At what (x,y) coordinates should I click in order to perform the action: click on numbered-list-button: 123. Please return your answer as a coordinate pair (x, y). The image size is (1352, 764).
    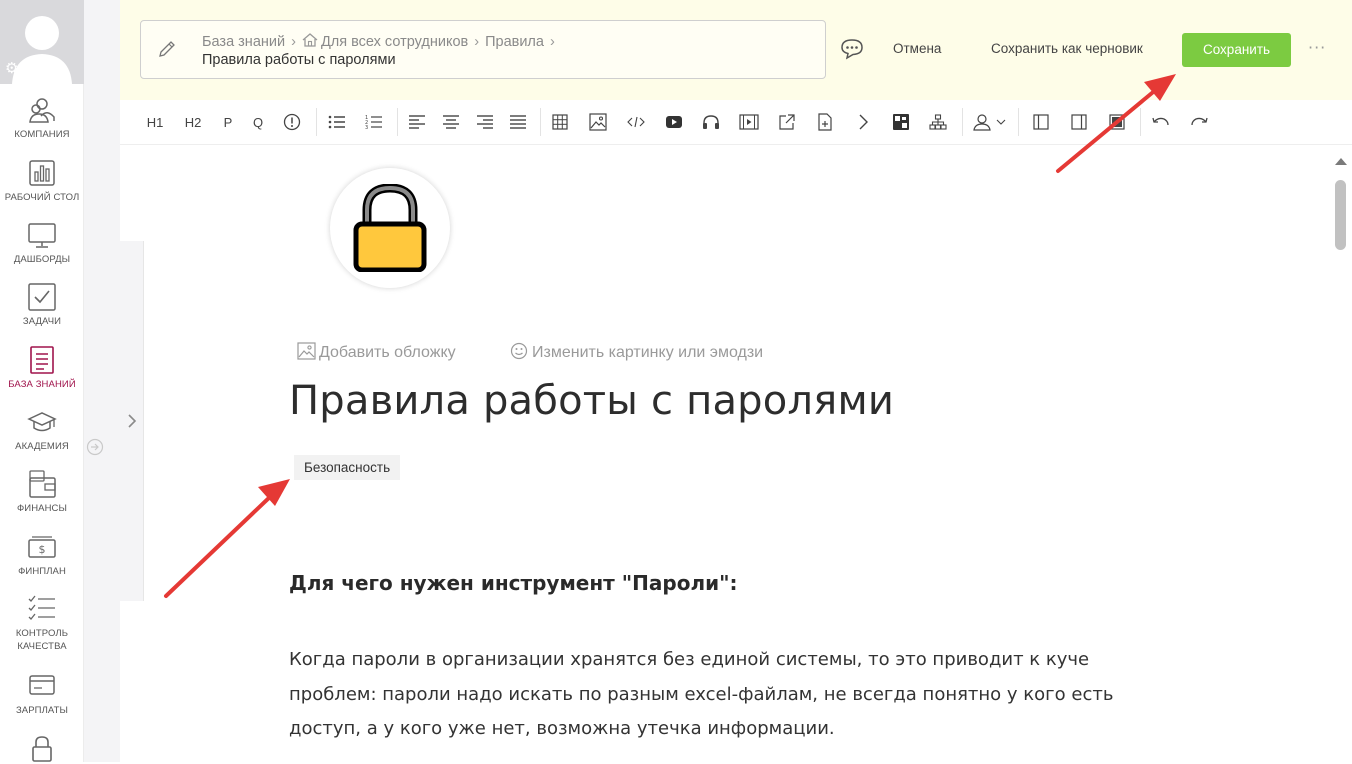
    Looking at the image, I should click on (374, 122).